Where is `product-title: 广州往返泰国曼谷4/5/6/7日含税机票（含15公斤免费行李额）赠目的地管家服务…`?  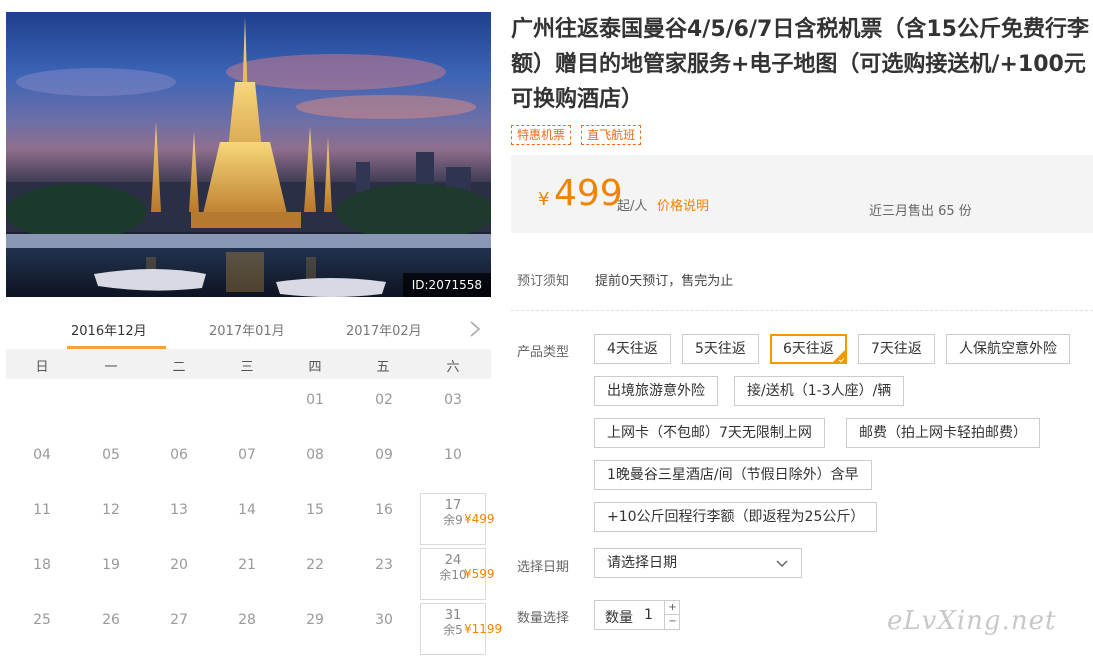
product-title: 广州往返泰国曼谷4/5/6/7日含税机票（含15公斤免费行李额）赠目的地管家服务… is located at coordinates (800, 64).